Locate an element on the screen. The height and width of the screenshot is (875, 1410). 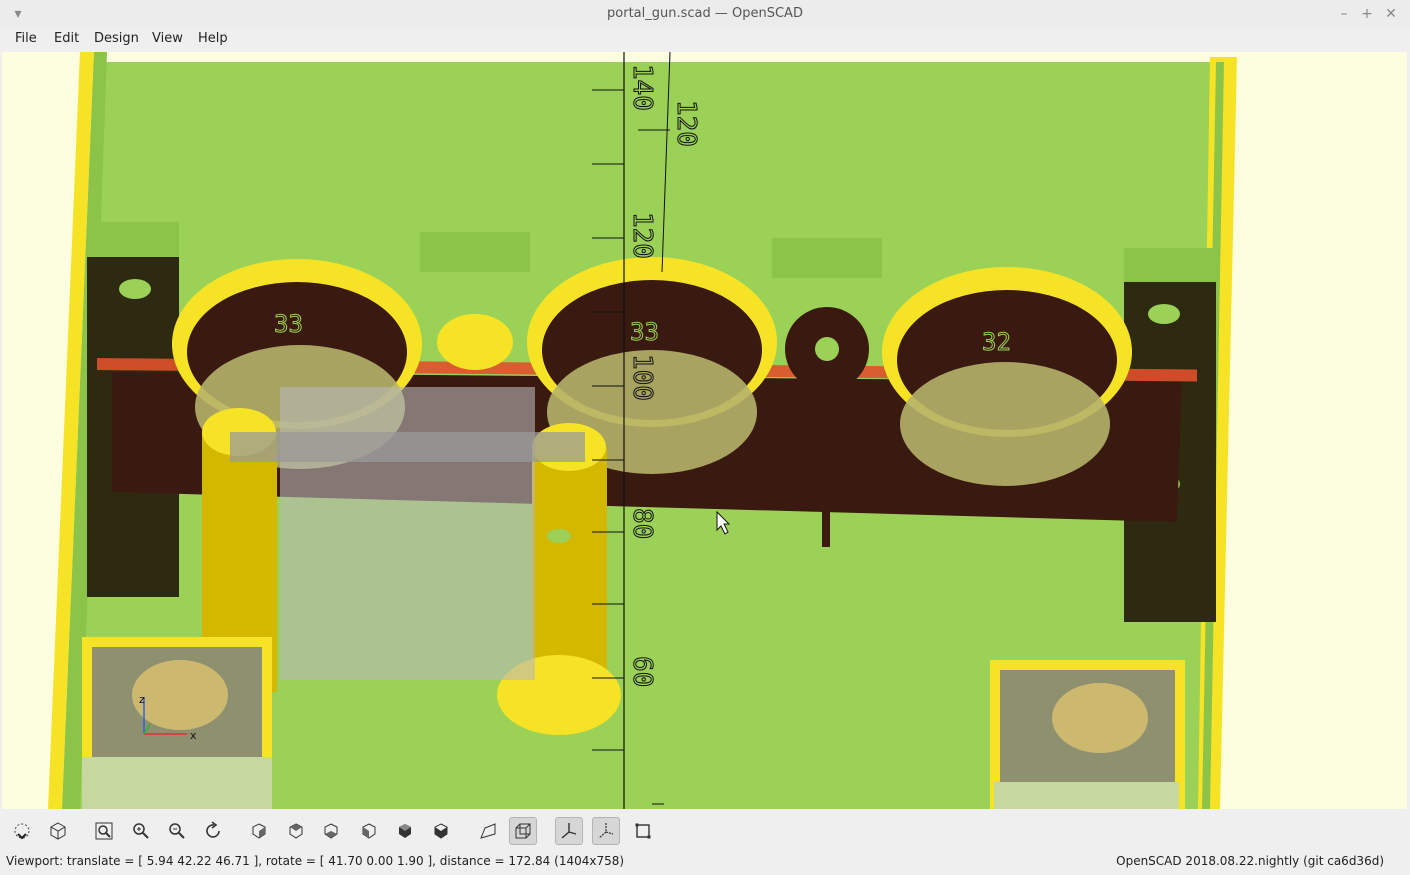
window-title: portal_gun.scad — OpenSCAD is located at coordinates (705, 13).